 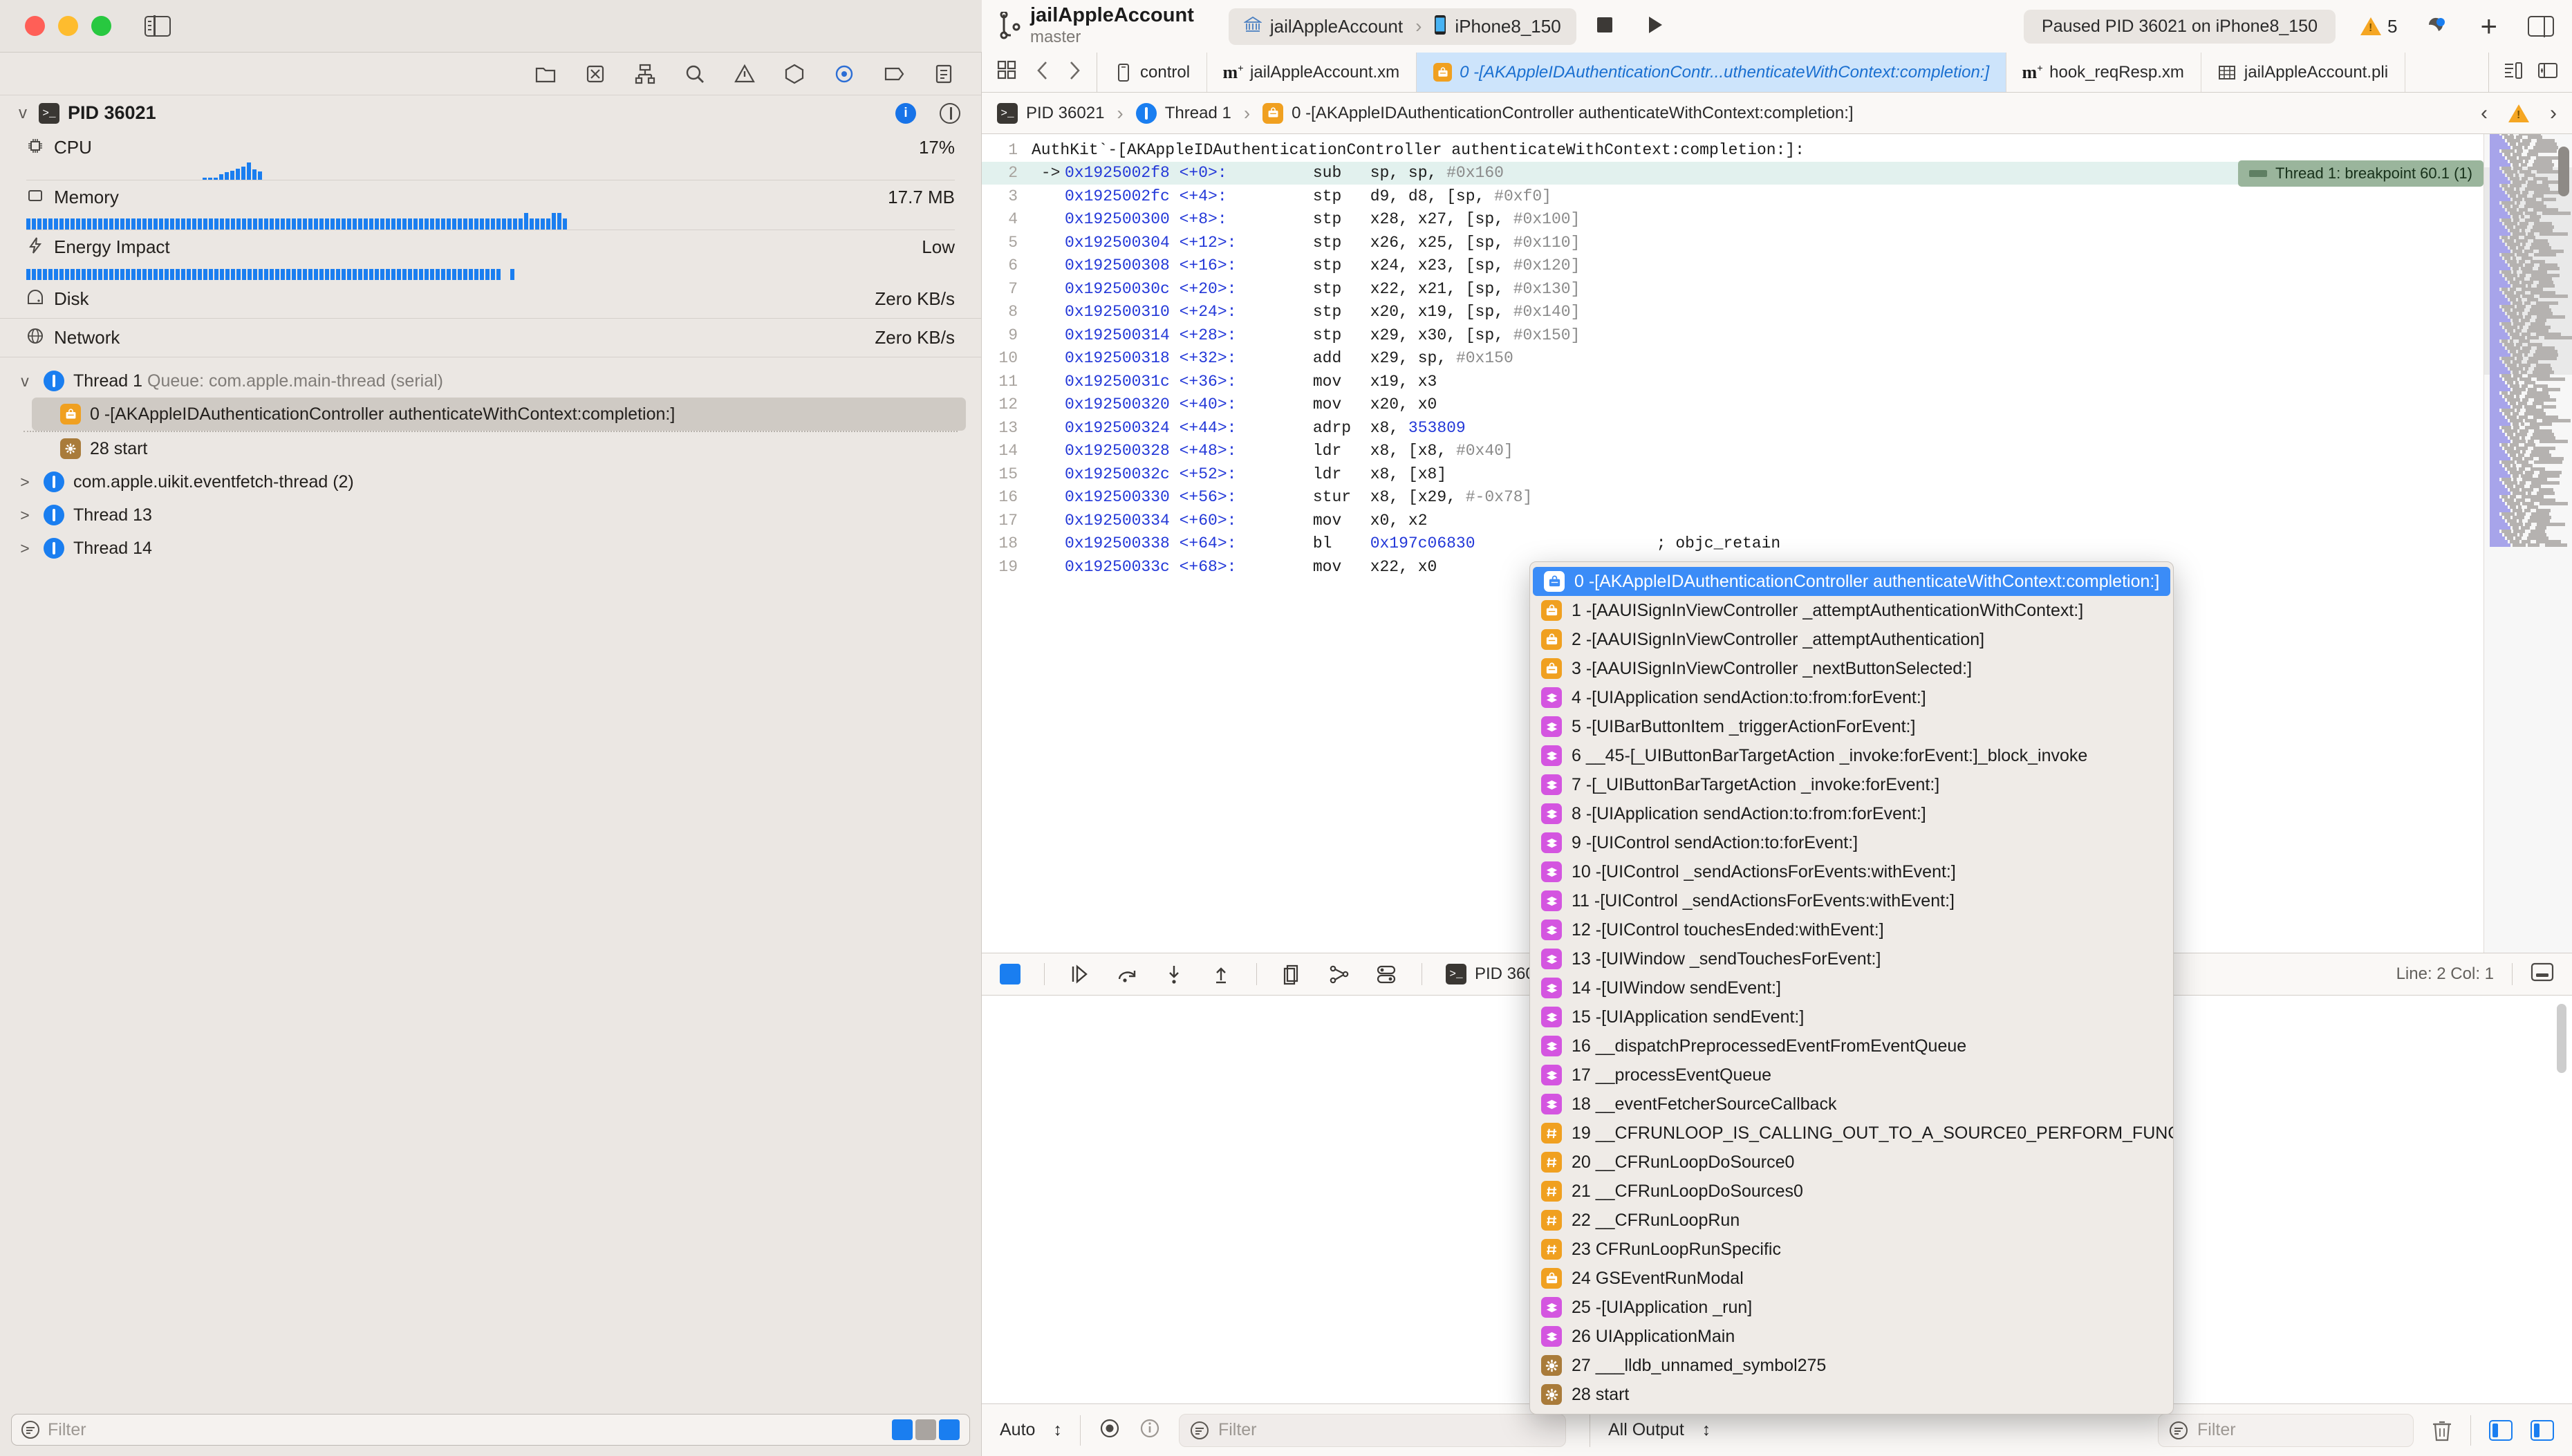 What do you see at coordinates (1198, 113) in the screenshot?
I see `jumpbar-thread: Thread 1` at bounding box center [1198, 113].